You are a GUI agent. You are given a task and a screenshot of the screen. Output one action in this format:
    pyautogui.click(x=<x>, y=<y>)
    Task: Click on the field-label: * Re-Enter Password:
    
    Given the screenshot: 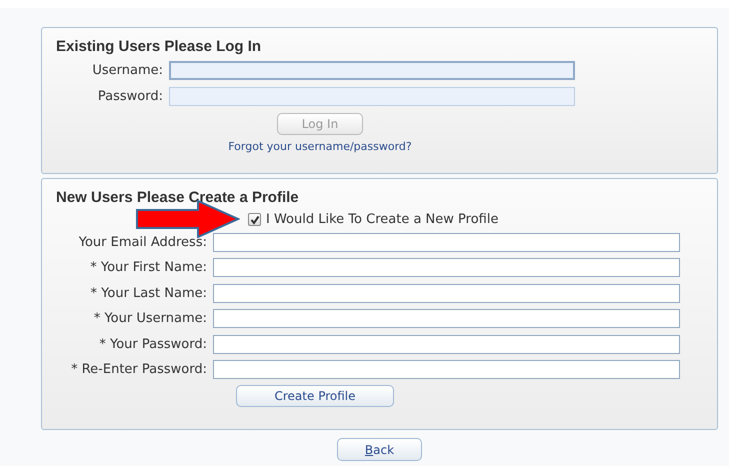 What is the action you would take?
    pyautogui.click(x=138, y=370)
    